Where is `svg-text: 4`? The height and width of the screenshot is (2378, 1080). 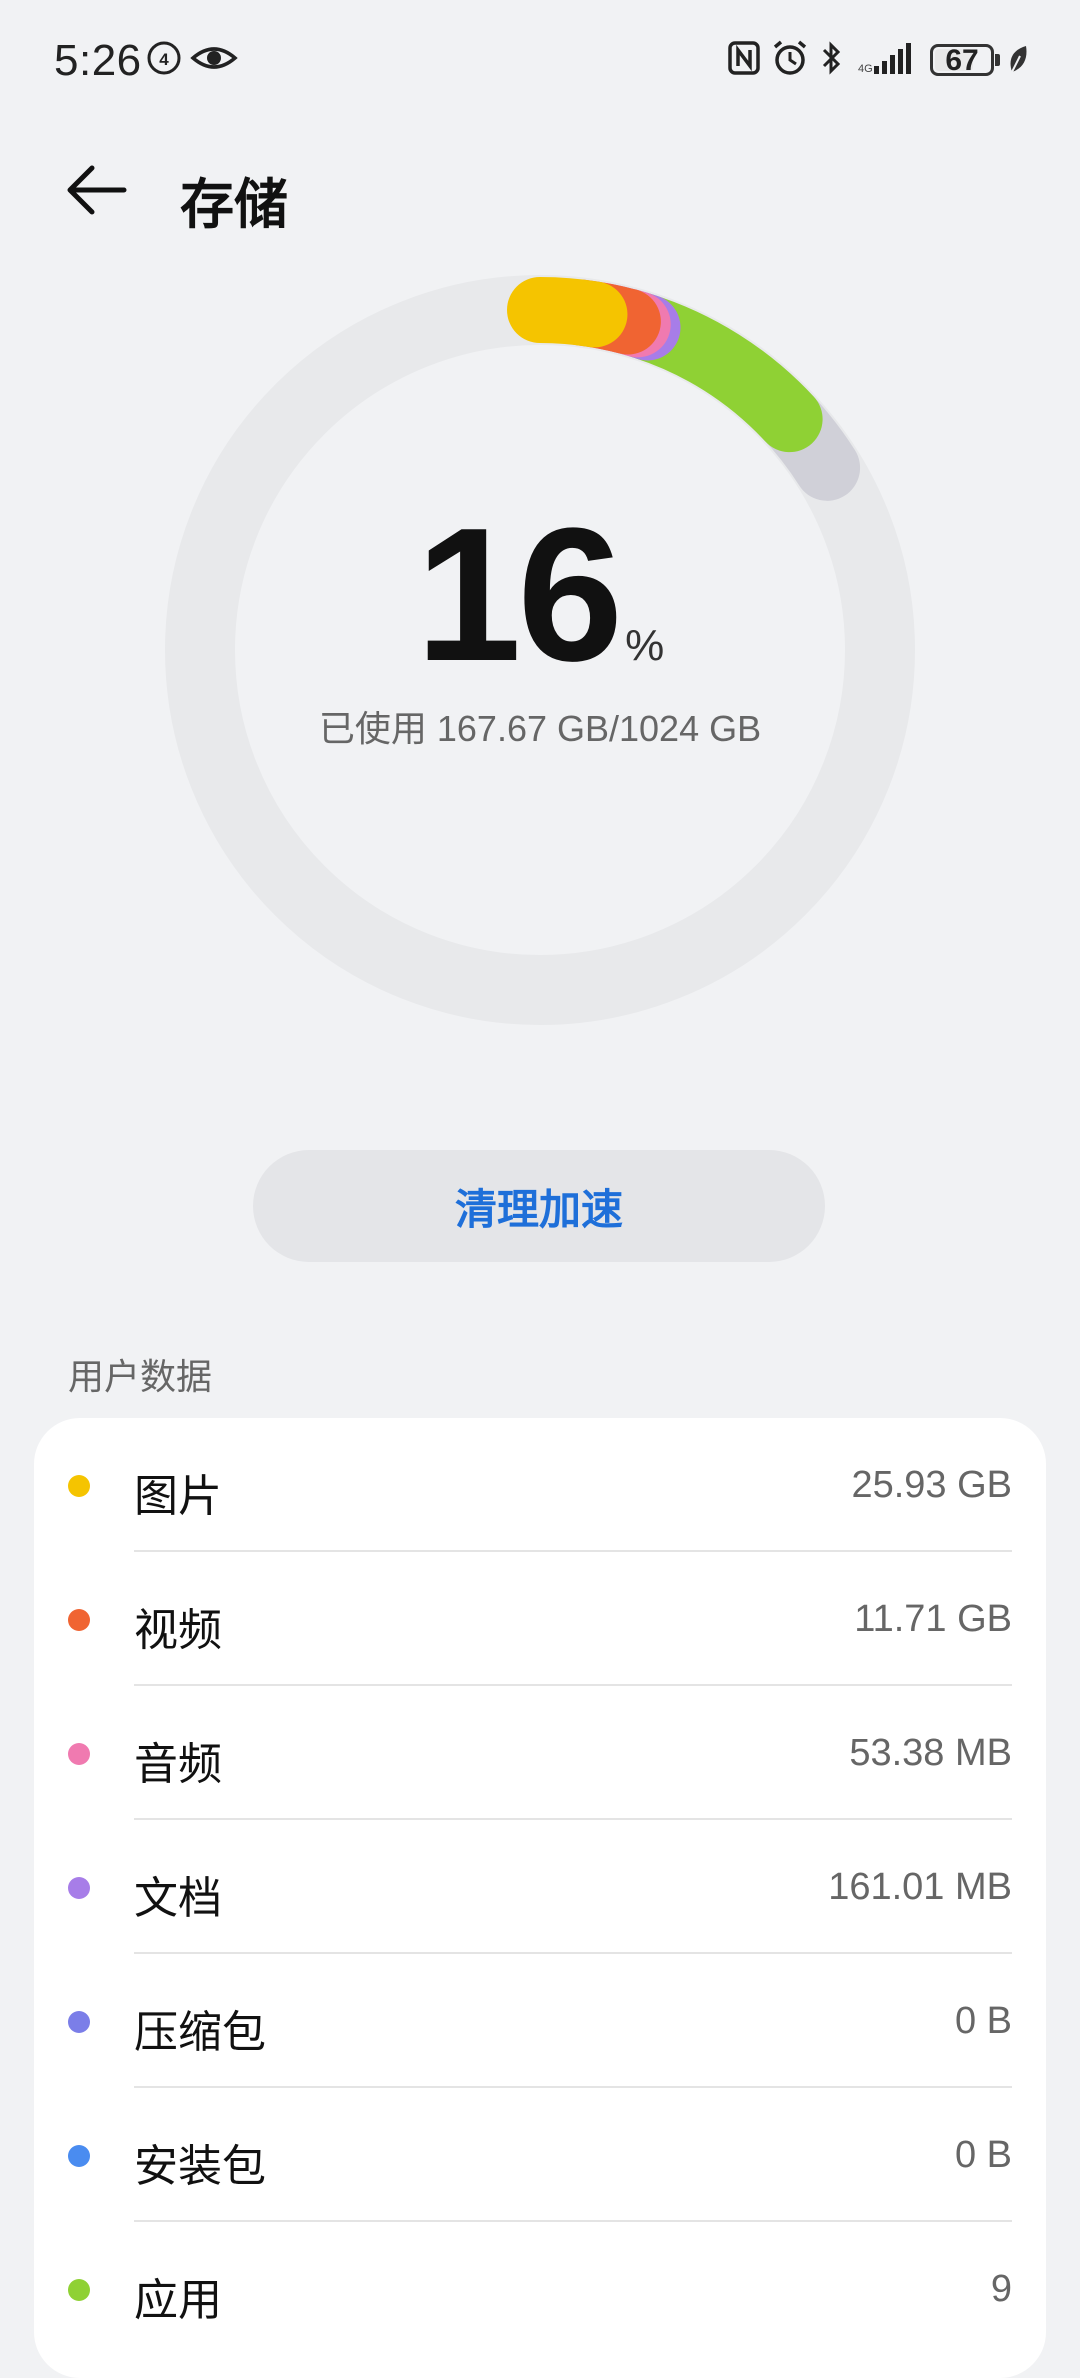 svg-text: 4 is located at coordinates (164, 59).